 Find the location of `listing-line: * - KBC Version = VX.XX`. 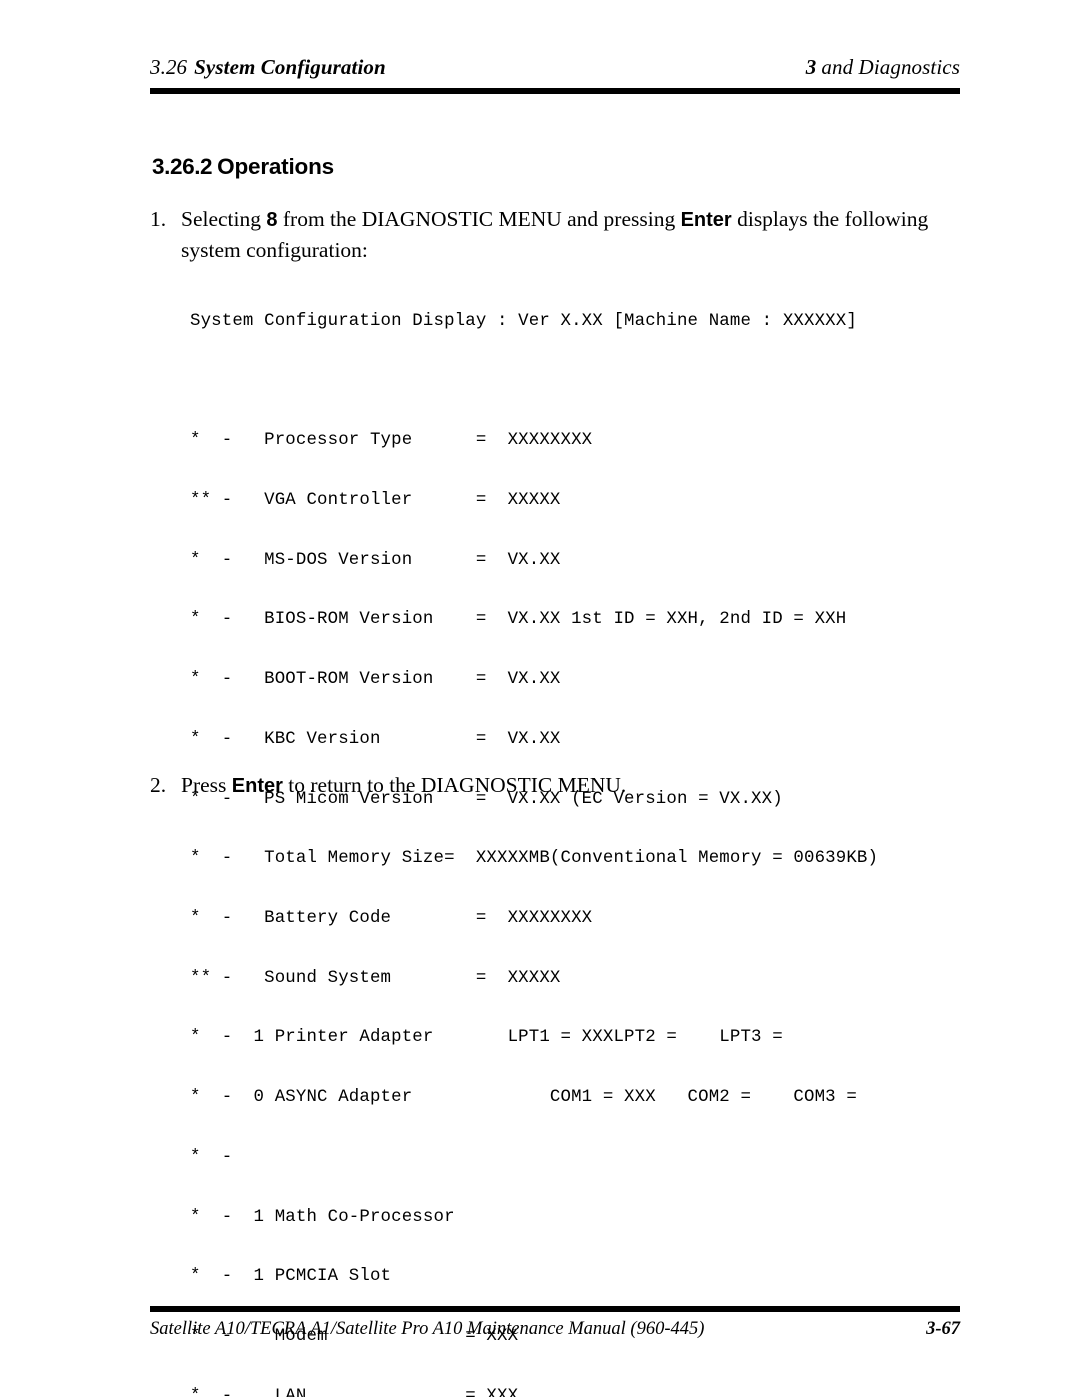

listing-line: * - KBC Version = VX.XX is located at coordinates (375, 739).